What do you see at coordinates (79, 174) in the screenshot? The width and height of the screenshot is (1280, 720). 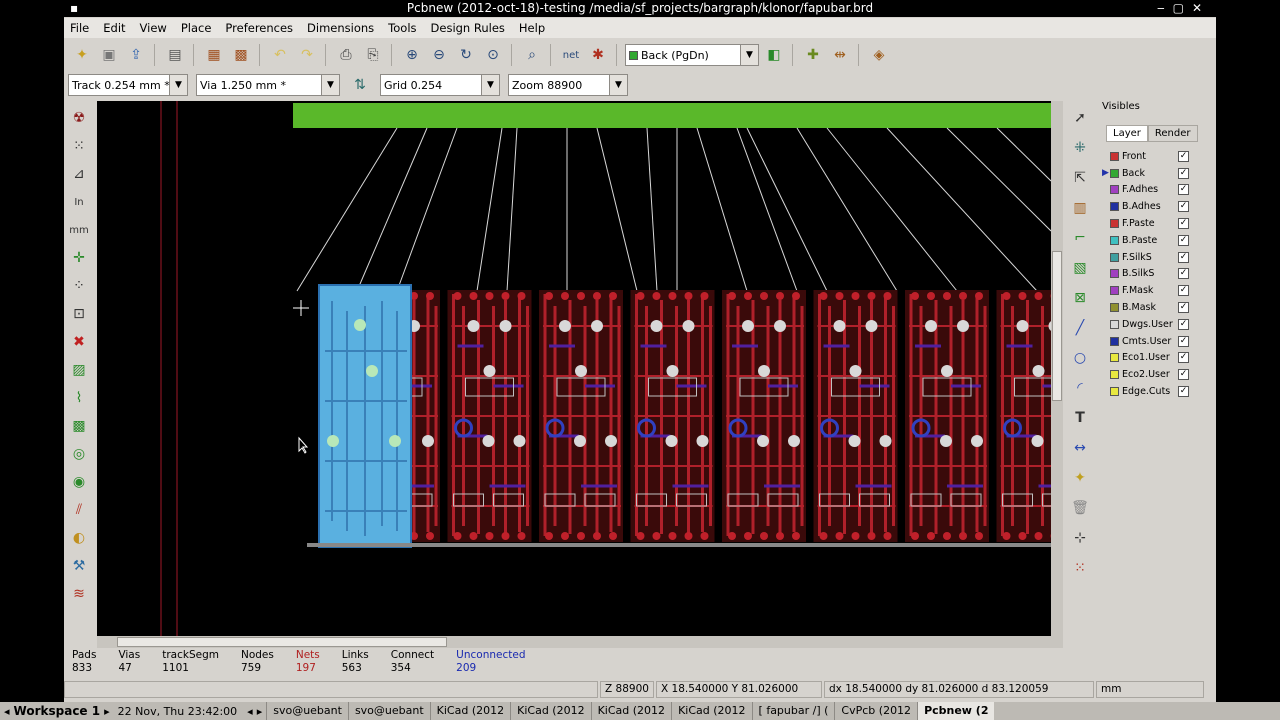 I see `polar-coords-icon: ⊿` at bounding box center [79, 174].